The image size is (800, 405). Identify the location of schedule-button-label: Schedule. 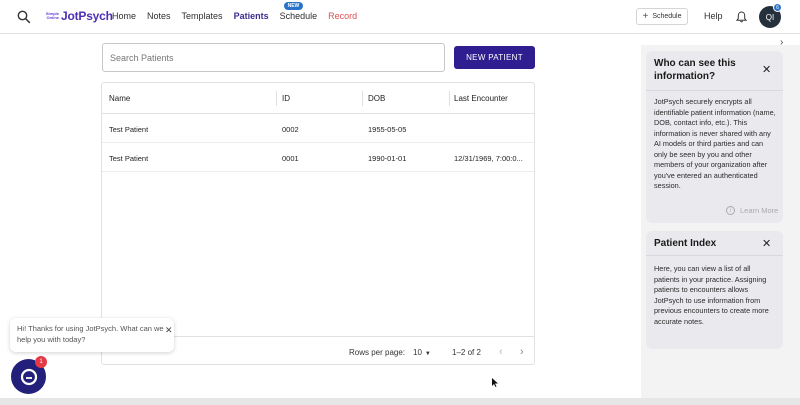
(667, 16).